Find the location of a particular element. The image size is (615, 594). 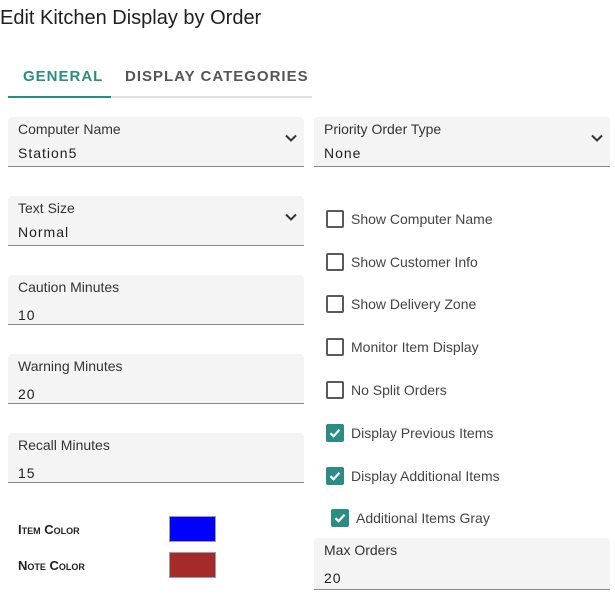

computer-name-label: Computer Name is located at coordinates (69, 129).